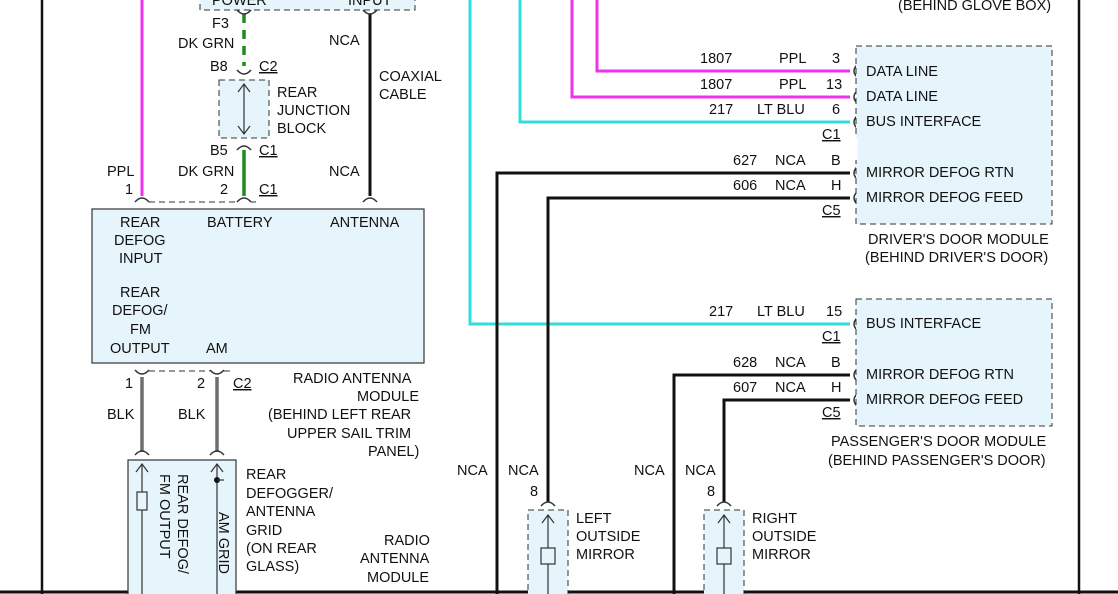 This screenshot has height=594, width=1118. Describe the element at coordinates (266, 475) in the screenshot. I see `grid-label-1: REAR` at that location.